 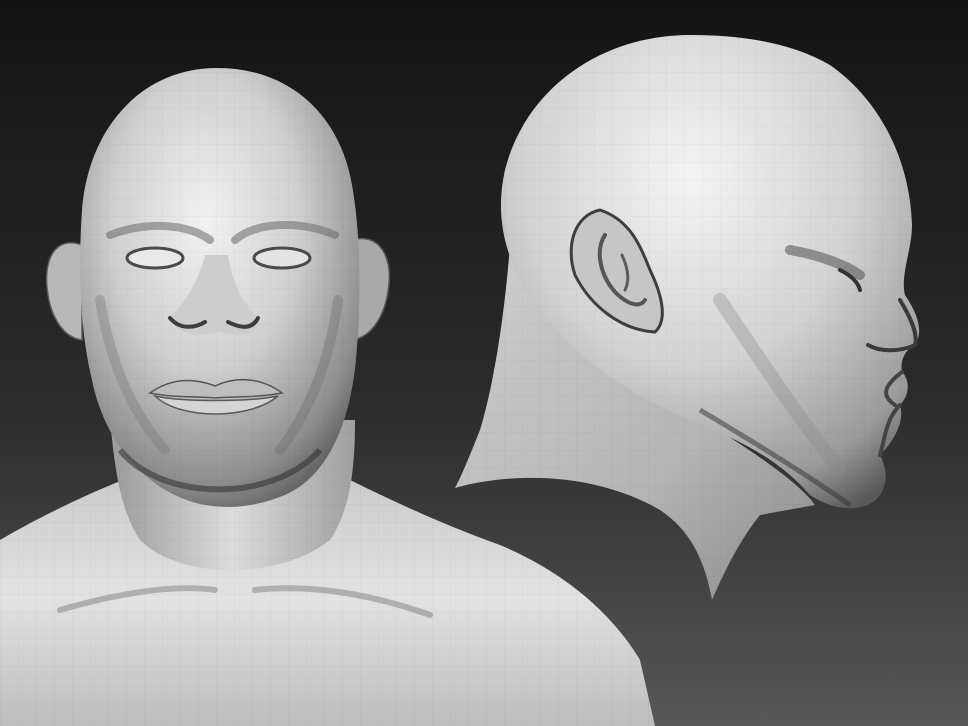 What do you see at coordinates (282, 258) in the screenshot?
I see `front-right-eye` at bounding box center [282, 258].